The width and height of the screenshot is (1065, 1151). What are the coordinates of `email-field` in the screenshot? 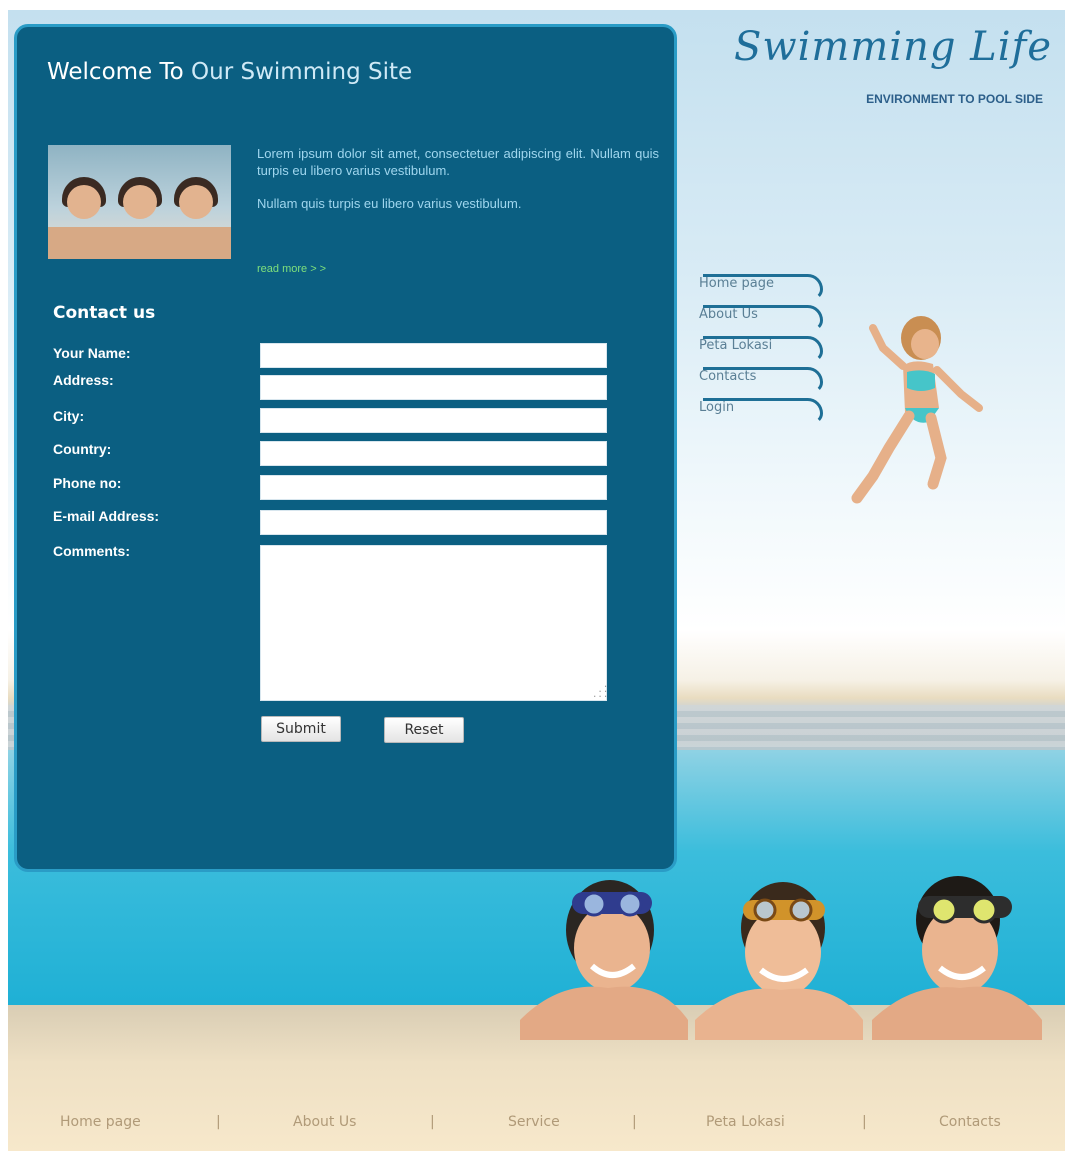 It's located at (433, 522).